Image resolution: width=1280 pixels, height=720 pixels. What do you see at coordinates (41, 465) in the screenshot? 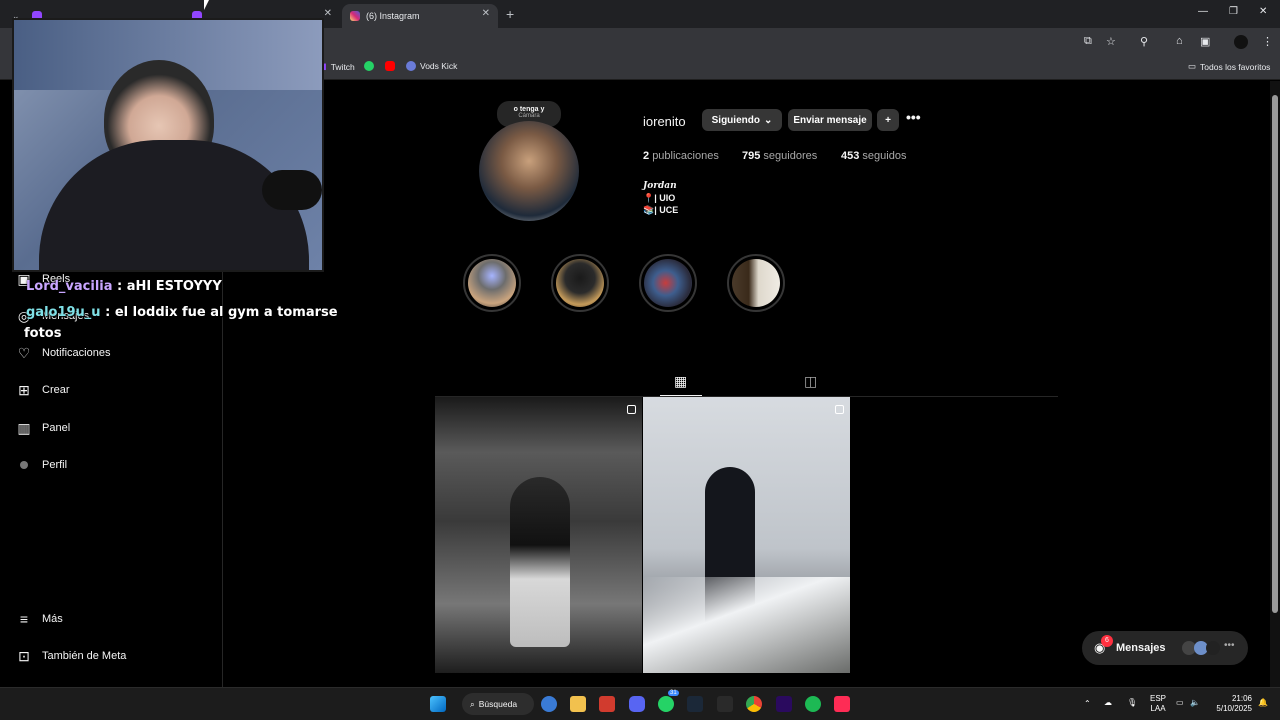
I see `sidebar-item-perfil: Perfil` at bounding box center [41, 465].